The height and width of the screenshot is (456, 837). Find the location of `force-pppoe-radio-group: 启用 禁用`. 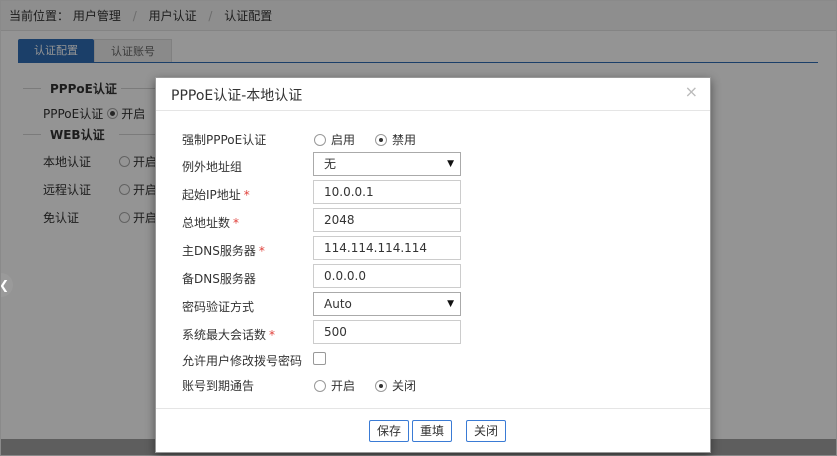

force-pppoe-radio-group: 启用 禁用 is located at coordinates (375, 139).